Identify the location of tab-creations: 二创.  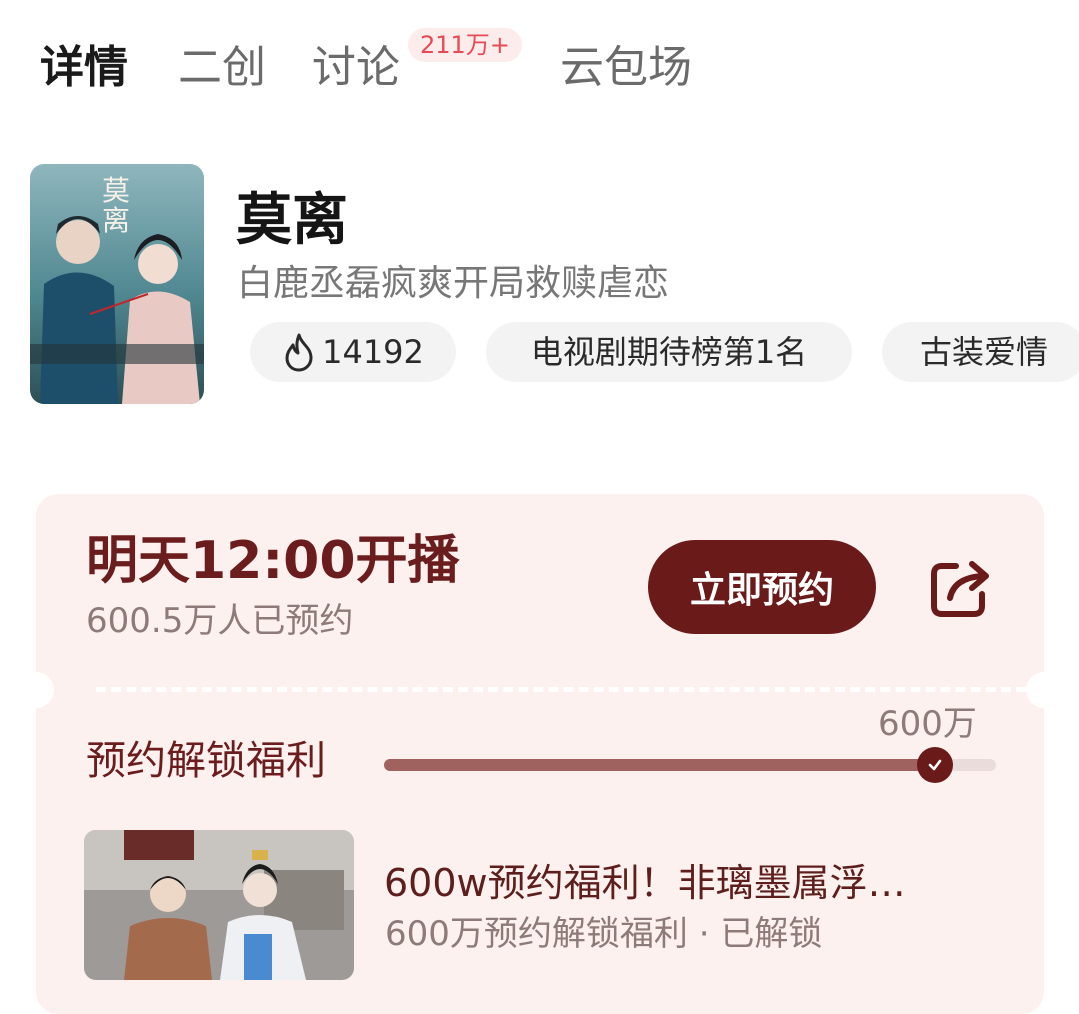
(222, 68).